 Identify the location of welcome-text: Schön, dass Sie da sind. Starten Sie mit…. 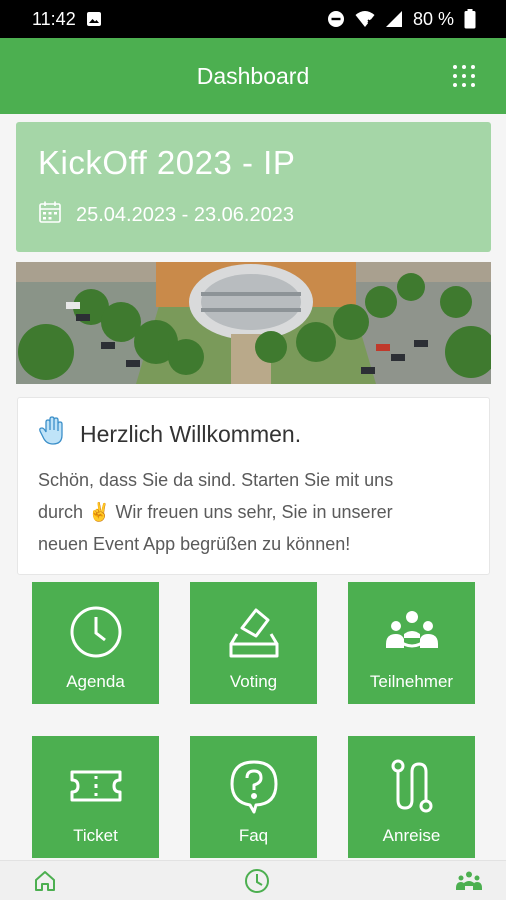
(253, 512).